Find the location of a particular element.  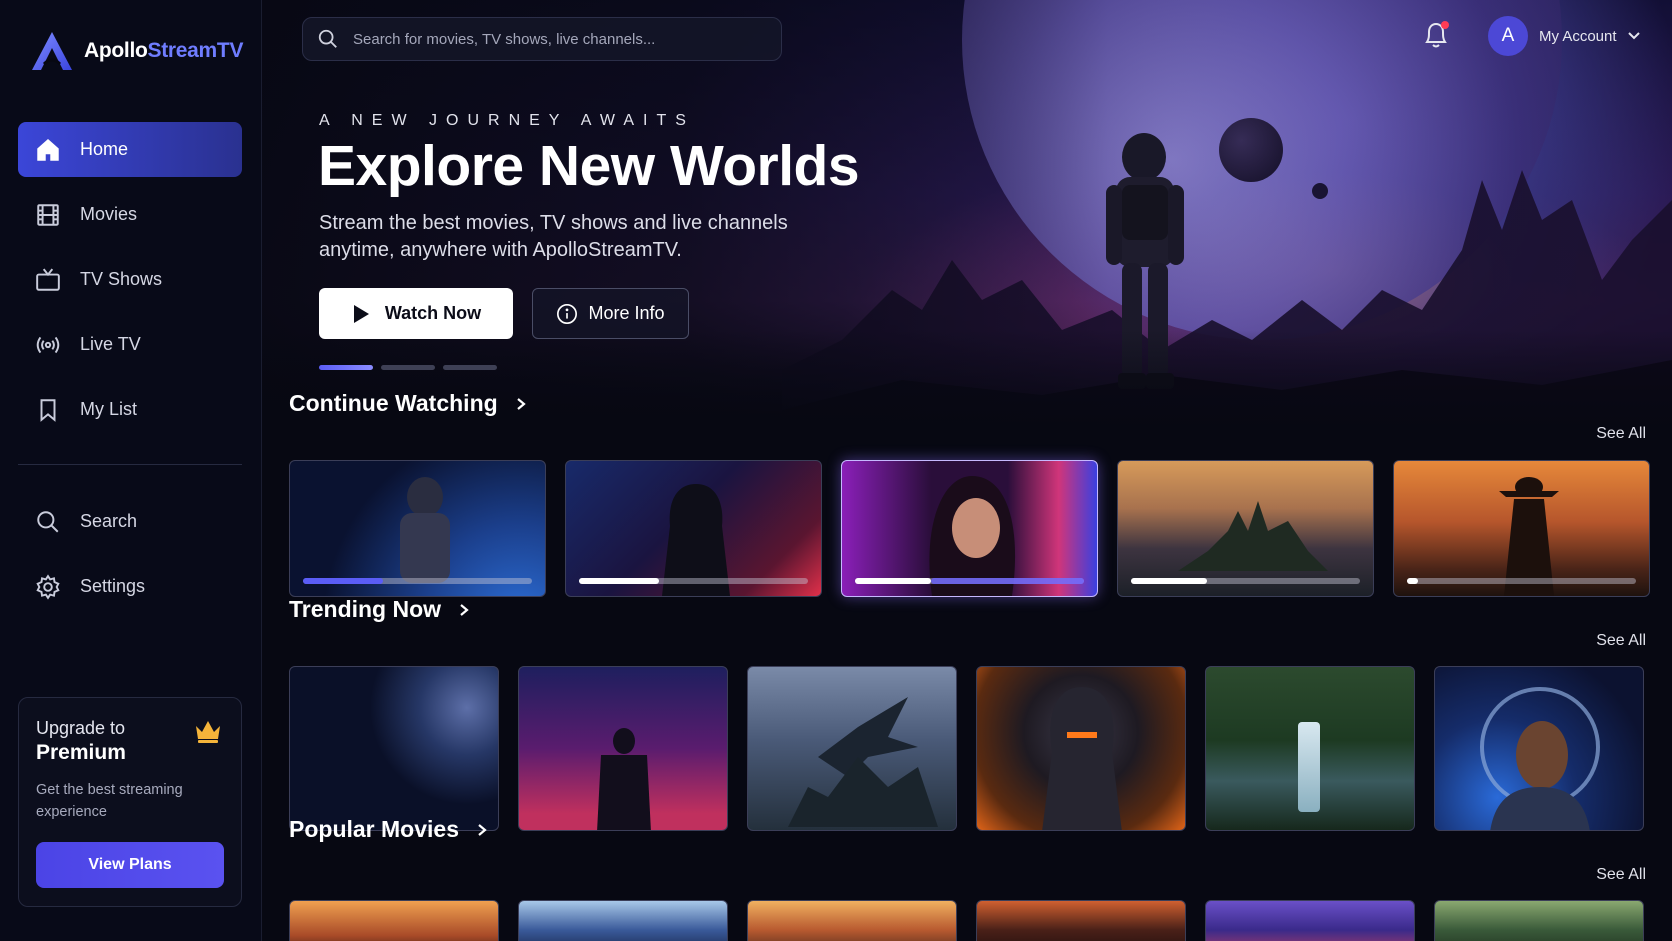

hero-title: Explore New Worlds is located at coordinates (589, 166).